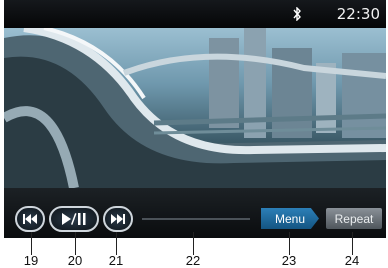 The width and height of the screenshot is (388, 268). I want to click on play-pause-icon, so click(74, 219).